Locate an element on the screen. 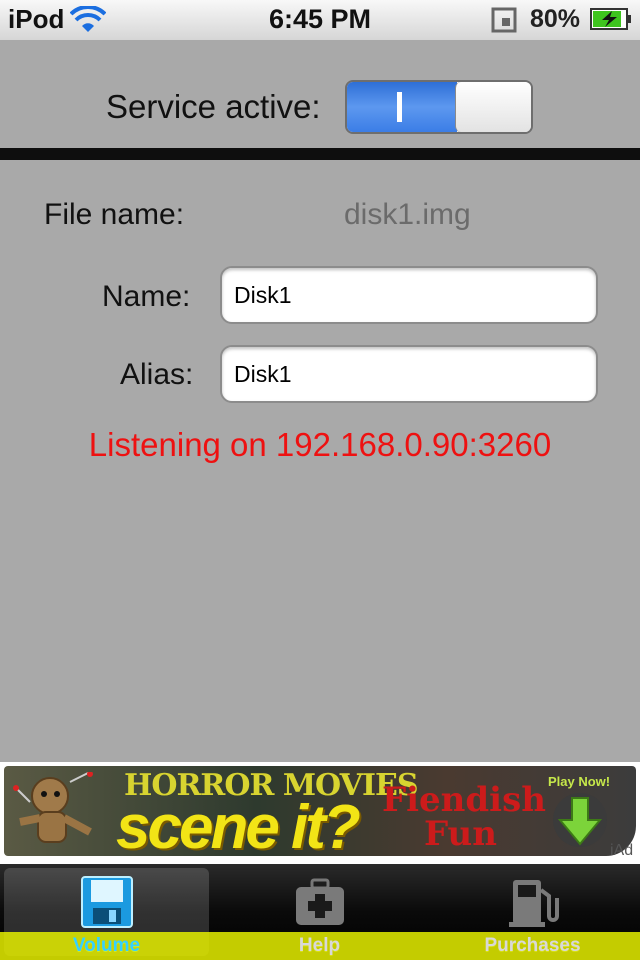 The image size is (640, 960). section-divider is located at coordinates (320, 154).